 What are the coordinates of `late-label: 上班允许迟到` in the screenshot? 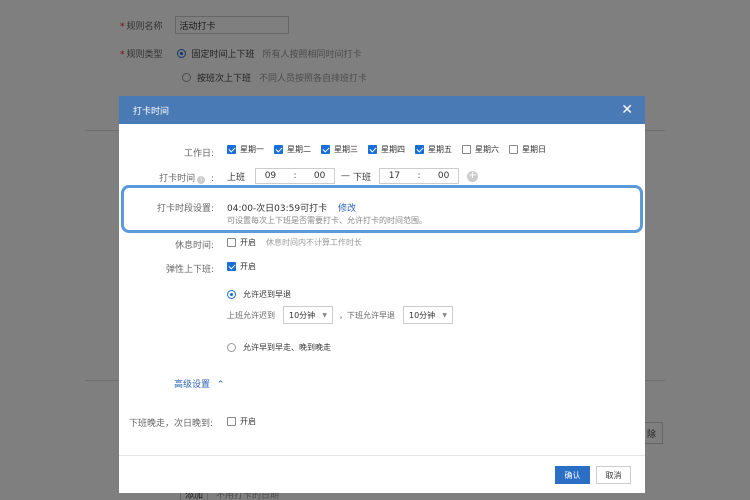 It's located at (251, 315).